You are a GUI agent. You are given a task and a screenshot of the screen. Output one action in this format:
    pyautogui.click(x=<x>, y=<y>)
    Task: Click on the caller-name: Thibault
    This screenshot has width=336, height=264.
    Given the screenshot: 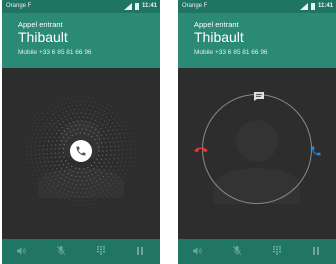 What is the action you would take?
    pyautogui.click(x=43, y=37)
    